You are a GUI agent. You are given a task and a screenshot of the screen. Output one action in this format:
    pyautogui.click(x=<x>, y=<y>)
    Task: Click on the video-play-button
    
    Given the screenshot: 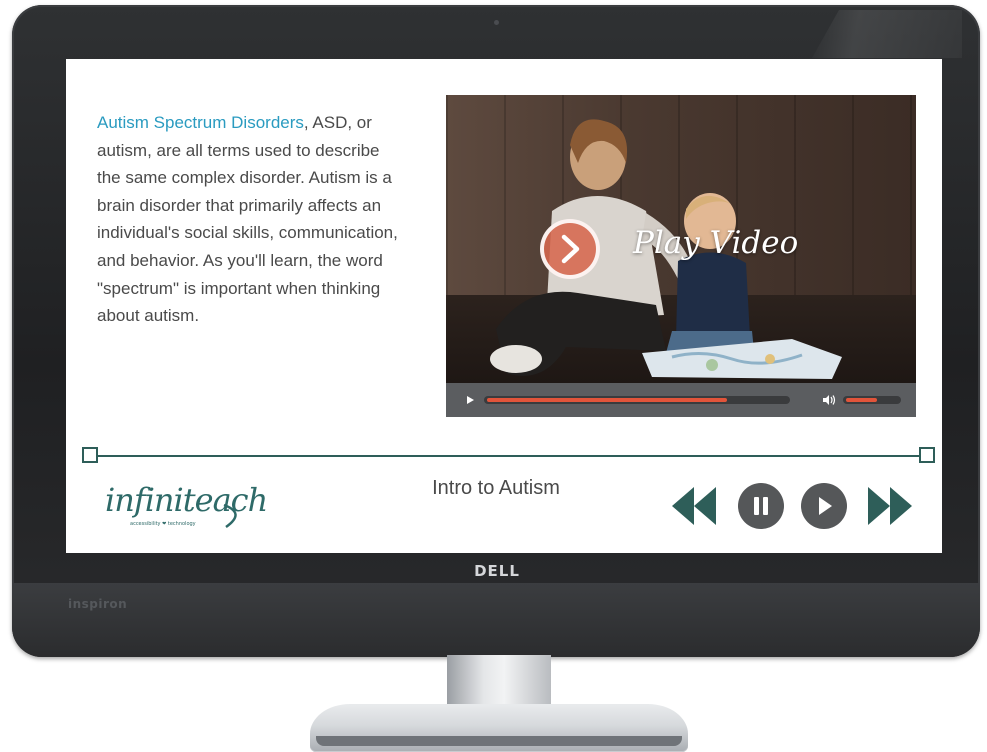 What is the action you would take?
    pyautogui.click(x=570, y=249)
    